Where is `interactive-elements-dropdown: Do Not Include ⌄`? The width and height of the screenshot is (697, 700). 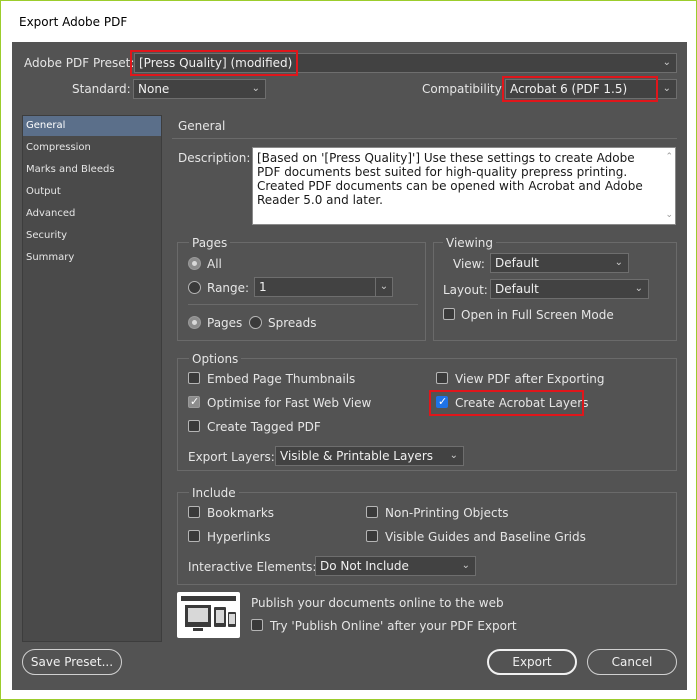
interactive-elements-dropdown: Do Not Include ⌄ is located at coordinates (395, 566).